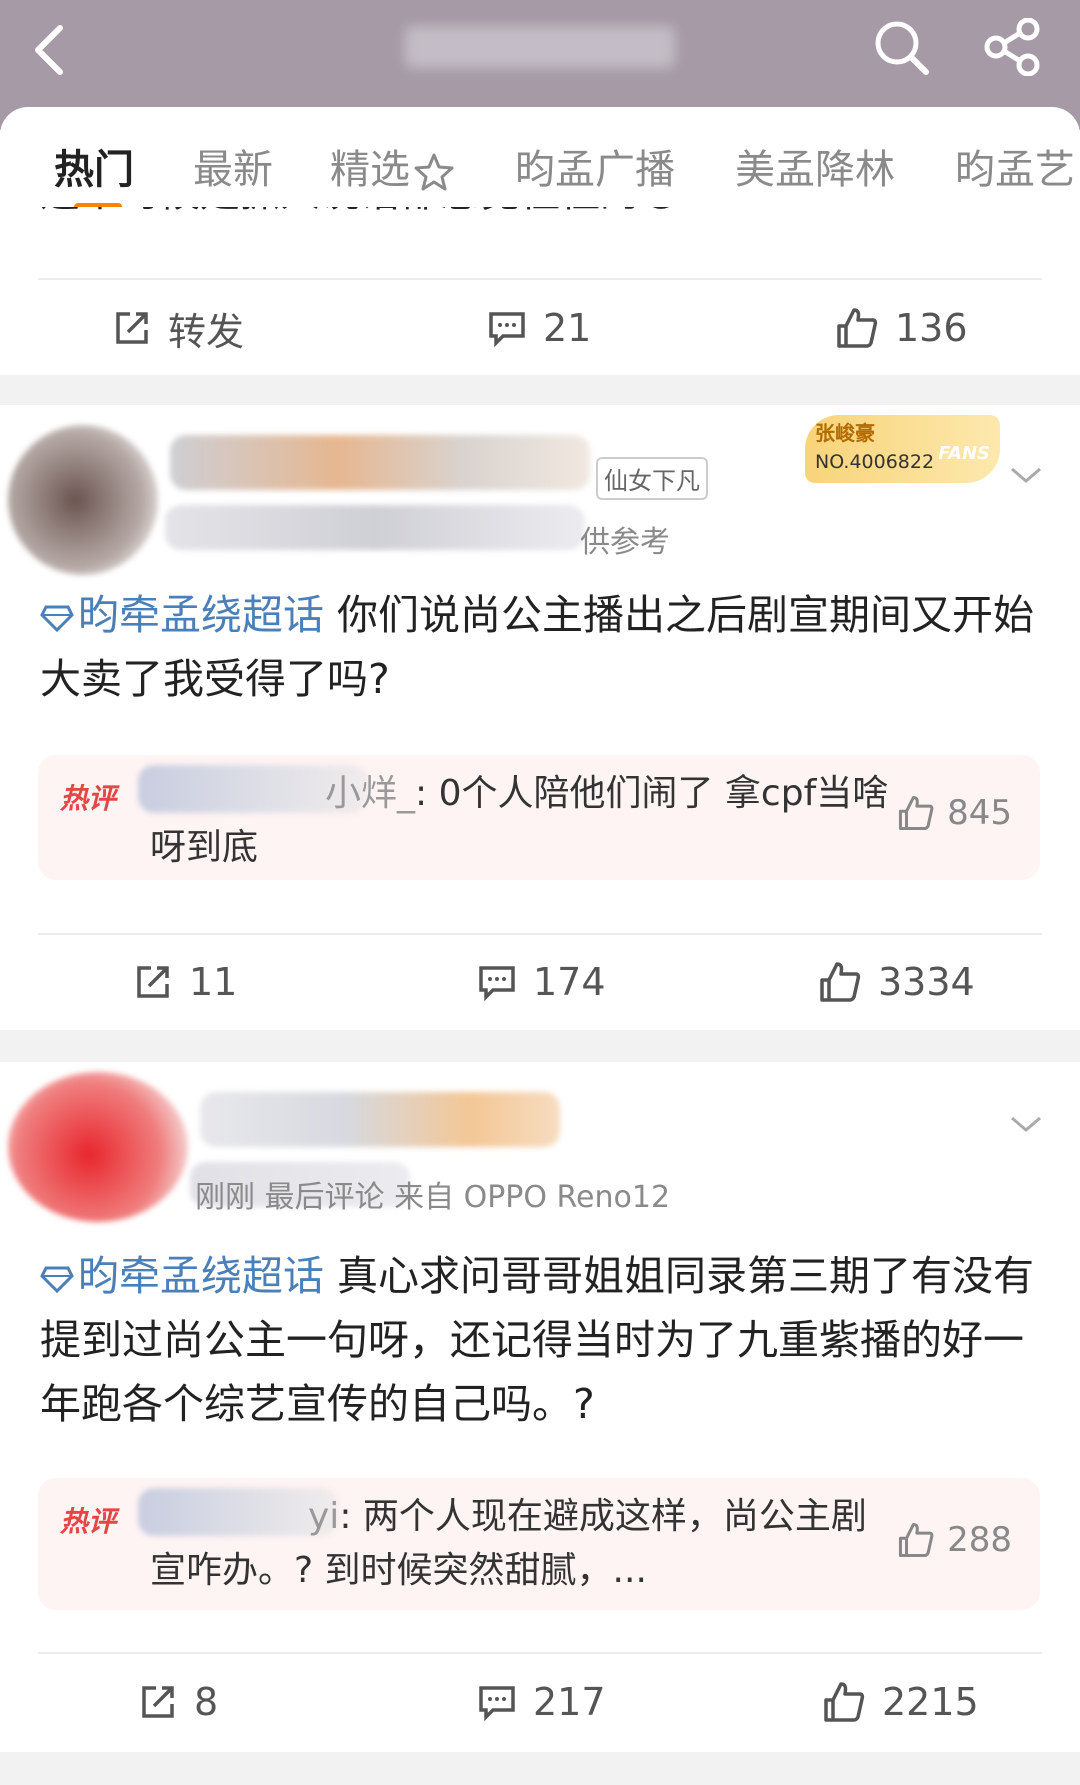 The height and width of the screenshot is (1785, 1080). I want to click on tab-broadcast: 昀孟广播, so click(595, 166).